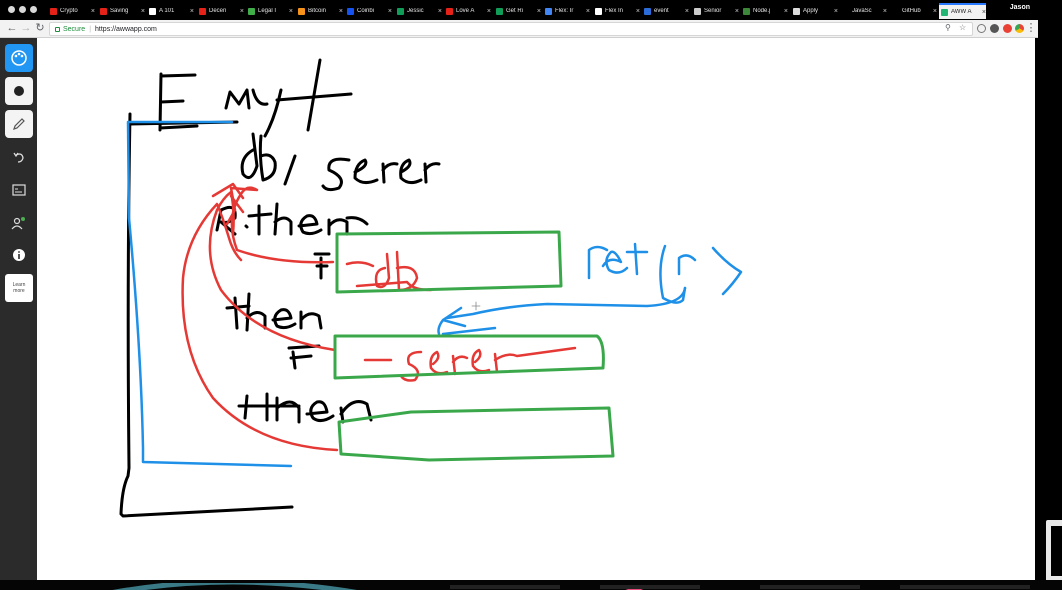 The height and width of the screenshot is (590, 1062). What do you see at coordinates (1019, 28) in the screenshot?
I see `chrome-icon` at bounding box center [1019, 28].